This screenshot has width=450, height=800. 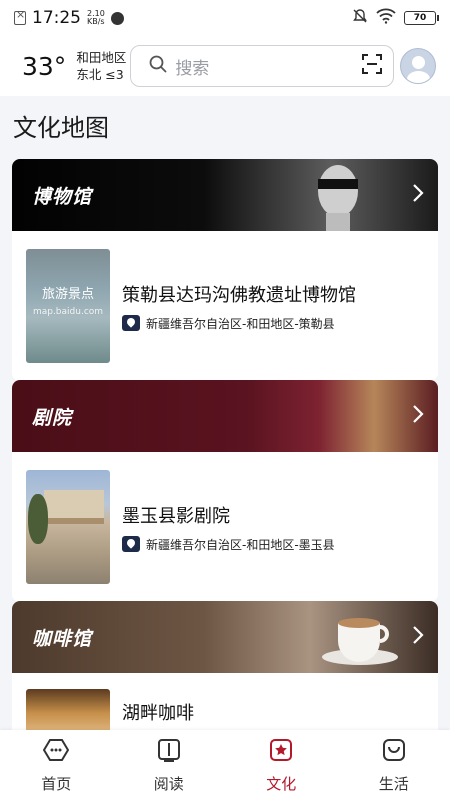 What do you see at coordinates (176, 516) in the screenshot?
I see `item-name: 墨玉县影剧院` at bounding box center [176, 516].